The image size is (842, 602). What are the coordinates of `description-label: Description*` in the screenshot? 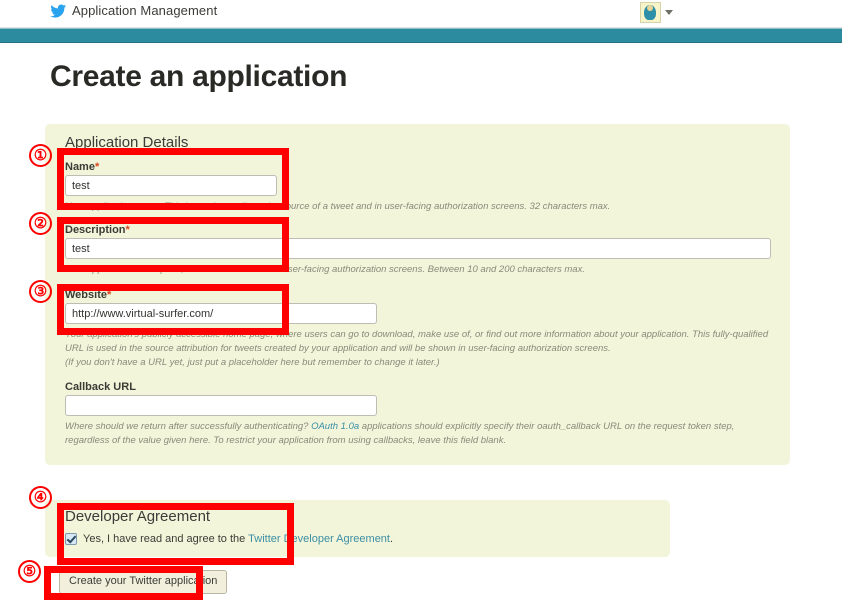 It's located at (97, 230).